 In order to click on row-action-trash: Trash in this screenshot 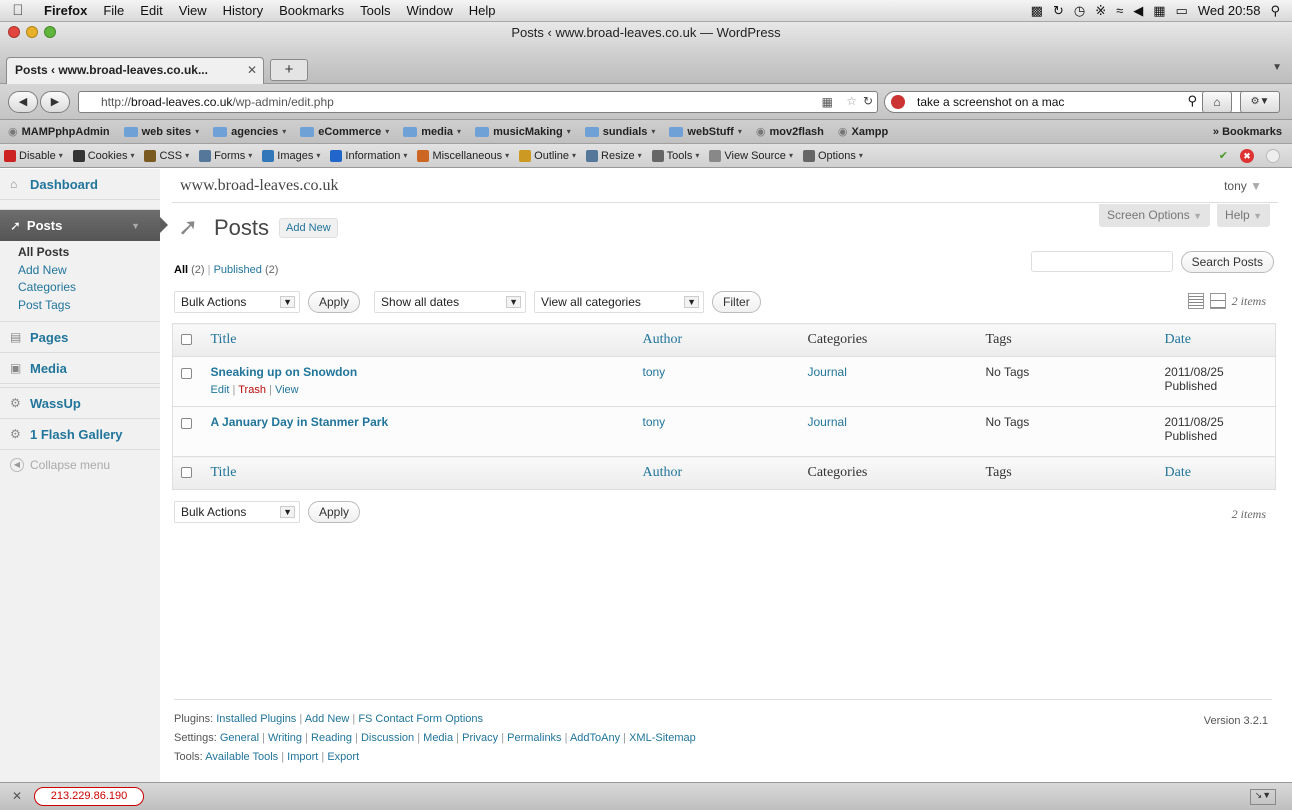, I will do `click(252, 390)`.